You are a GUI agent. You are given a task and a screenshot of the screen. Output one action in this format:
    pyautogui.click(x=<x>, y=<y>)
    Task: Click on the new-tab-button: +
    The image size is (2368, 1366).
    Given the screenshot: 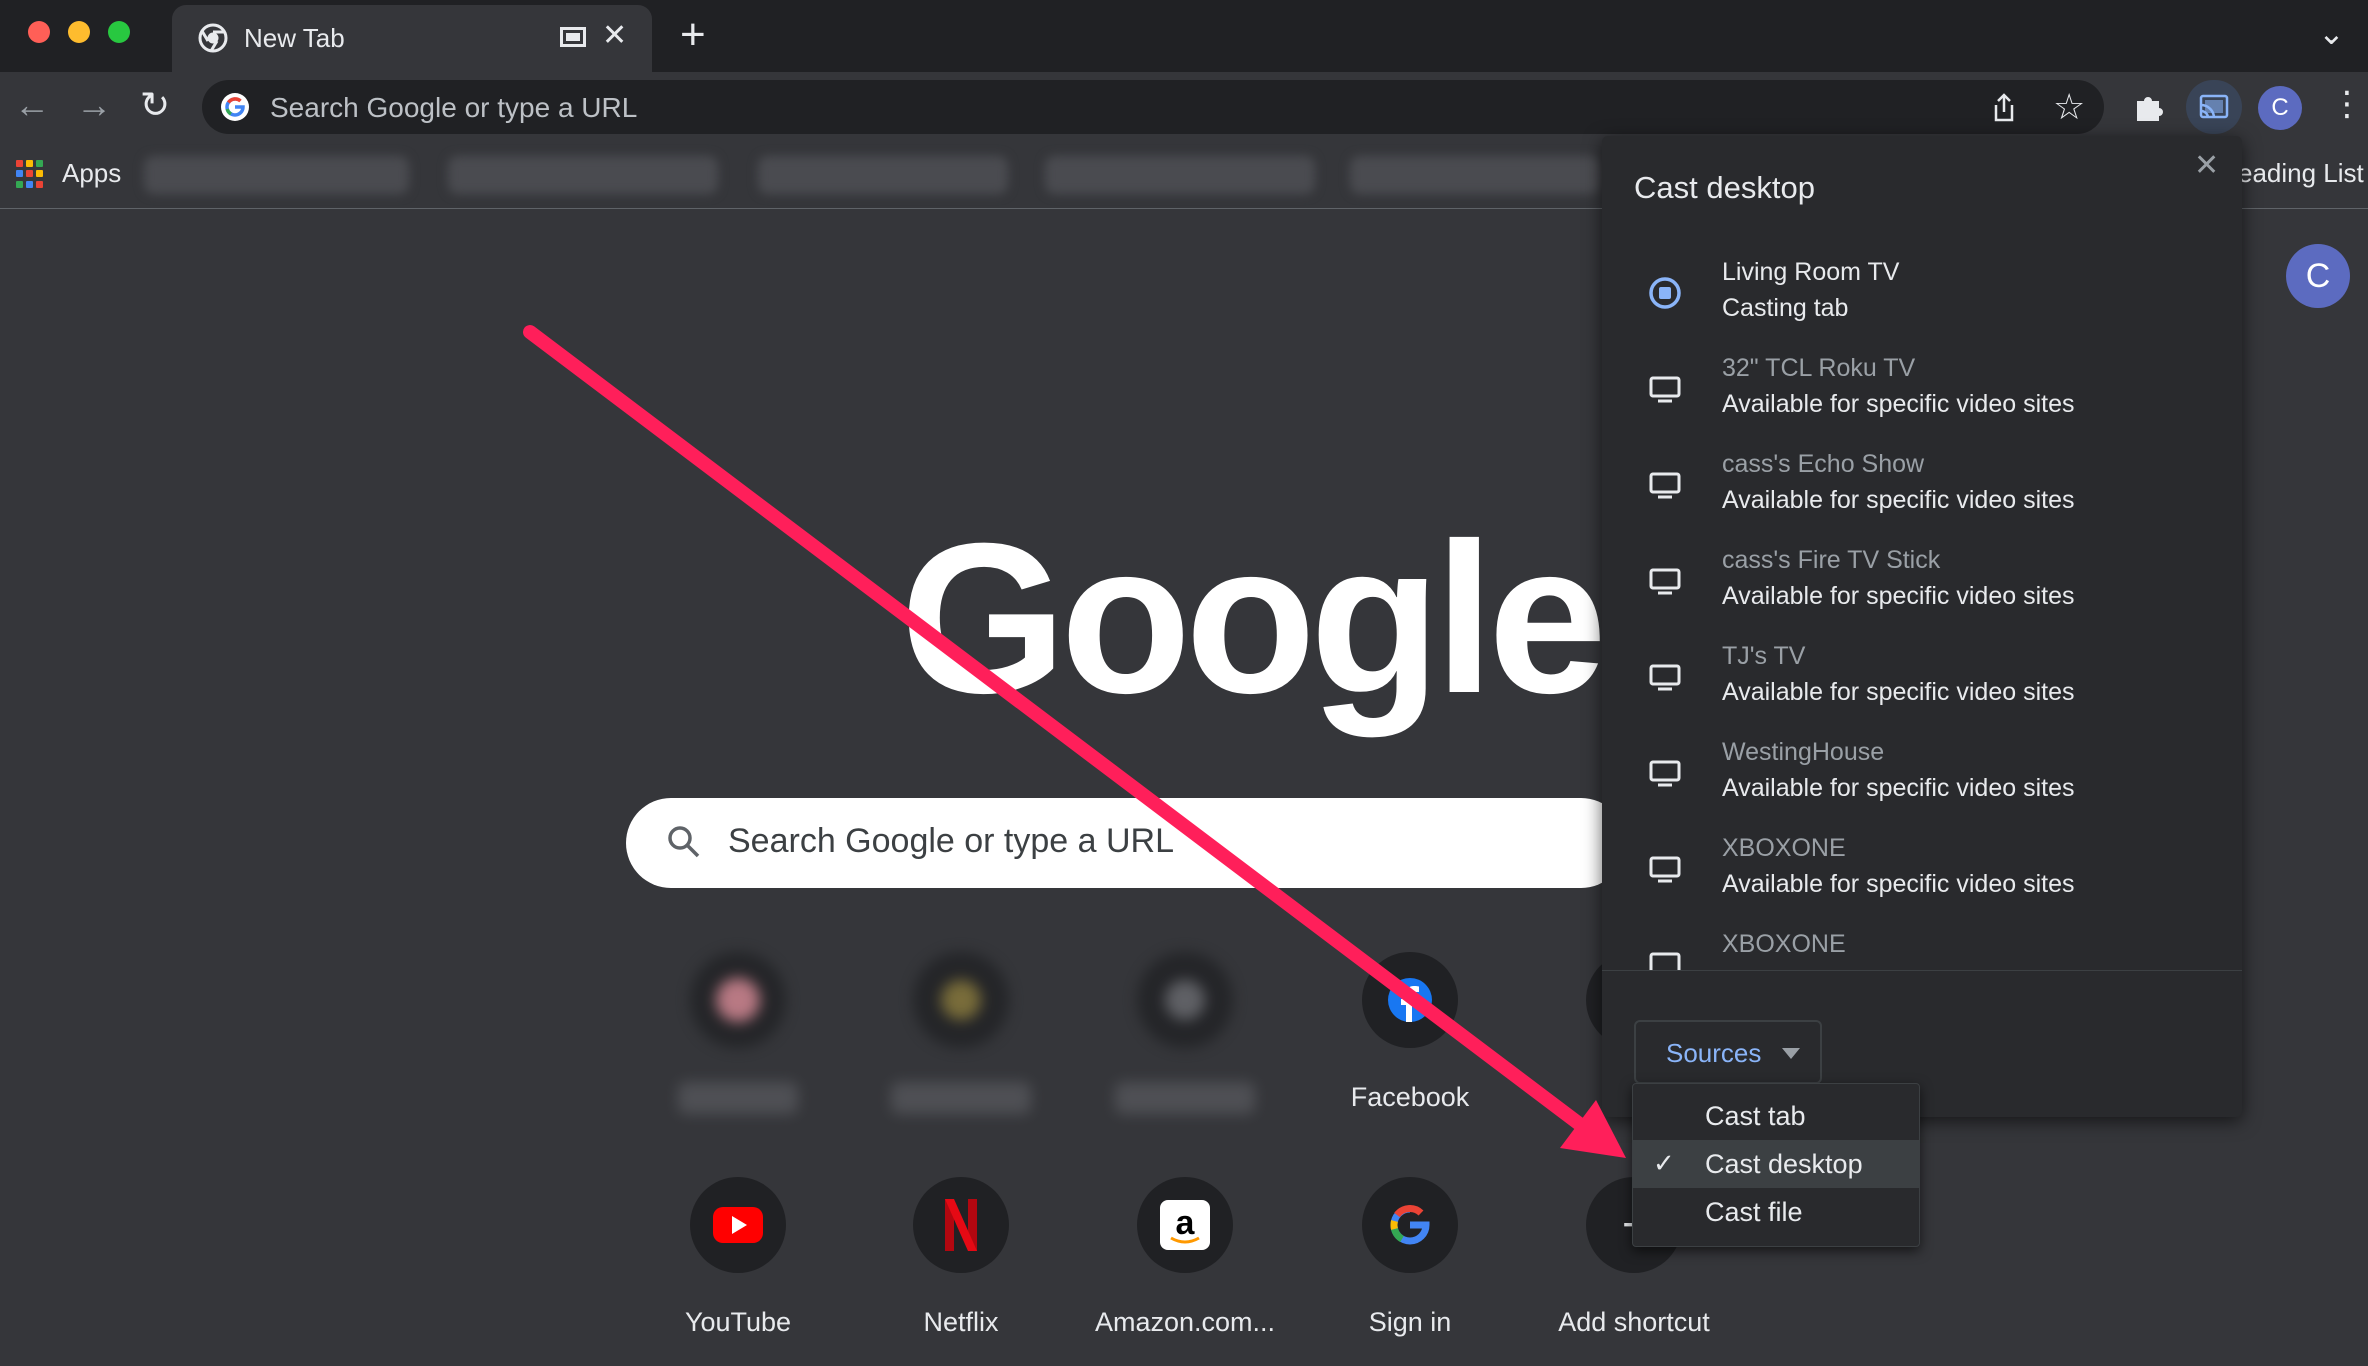 What is the action you would take?
    pyautogui.click(x=693, y=35)
    